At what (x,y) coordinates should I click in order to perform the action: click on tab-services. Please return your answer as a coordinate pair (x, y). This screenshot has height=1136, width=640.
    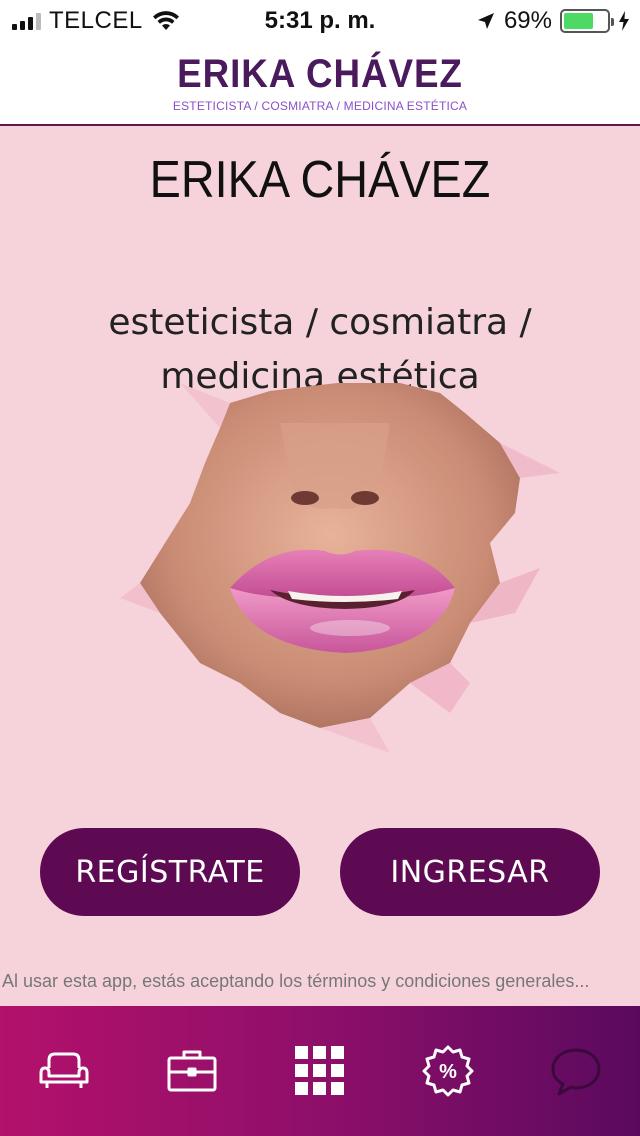
    Looking at the image, I should click on (64, 1071).